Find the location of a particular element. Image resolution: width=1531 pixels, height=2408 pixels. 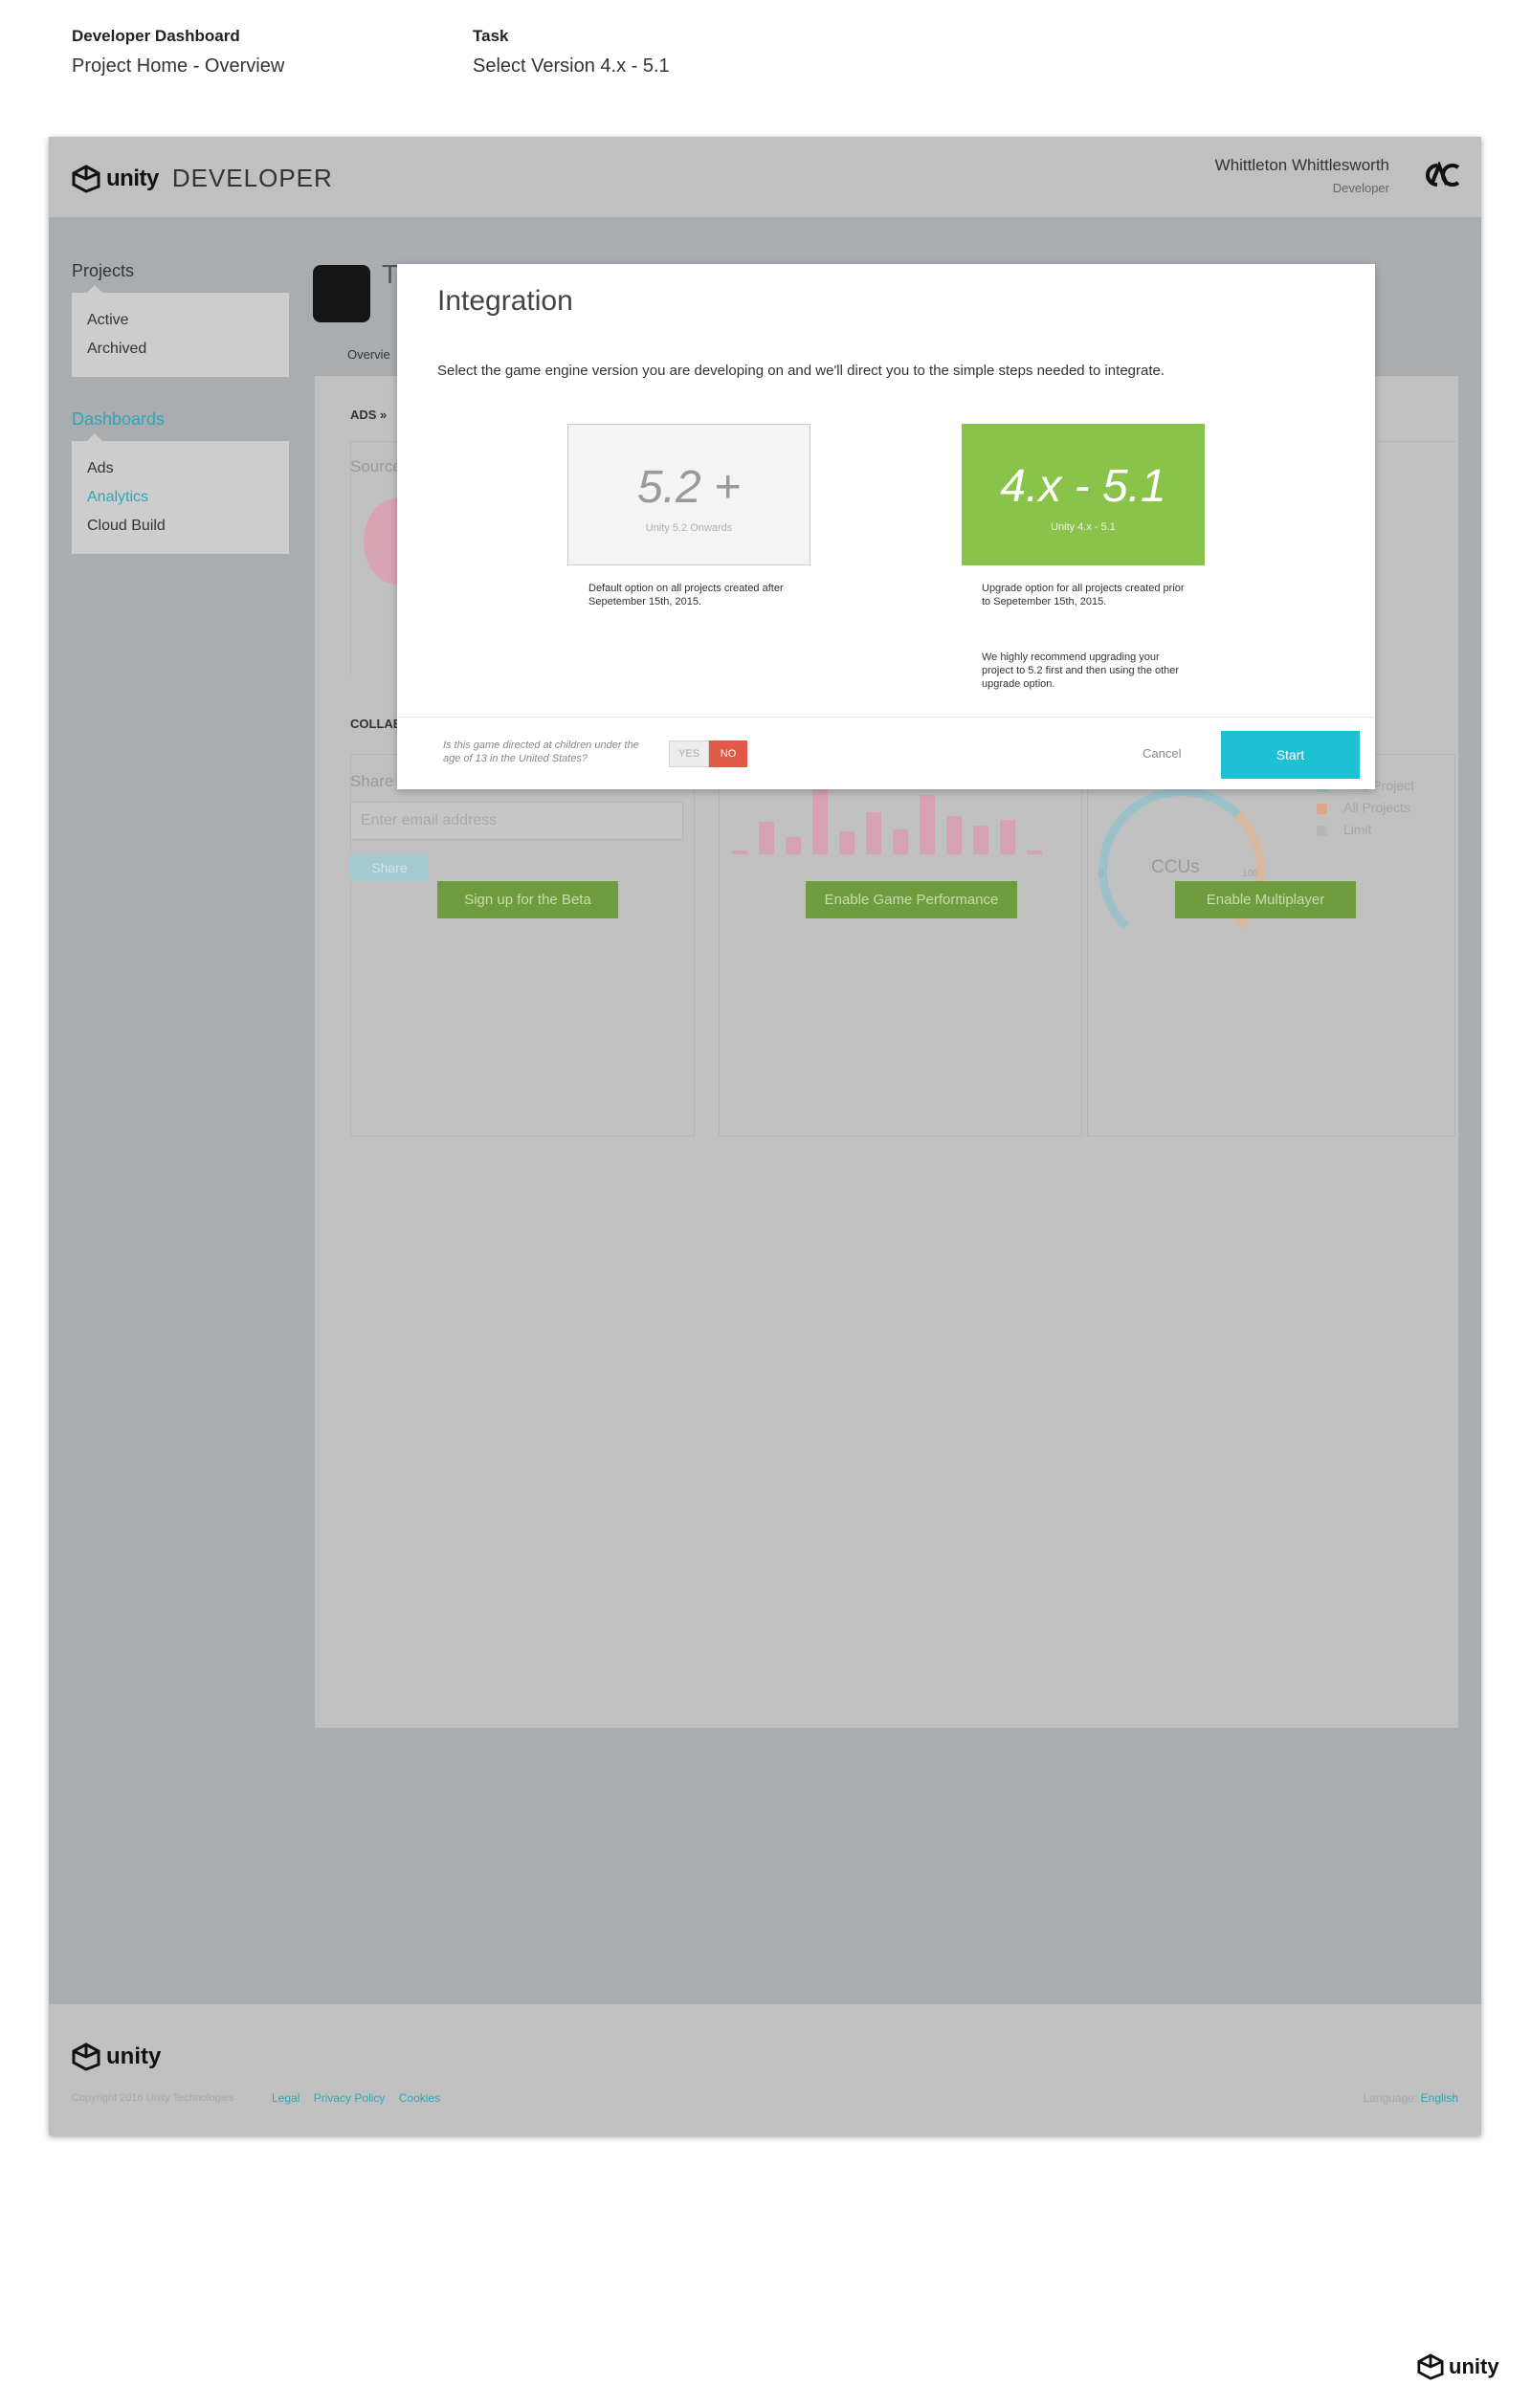

projects-menu: Active Archived is located at coordinates (181, 331).